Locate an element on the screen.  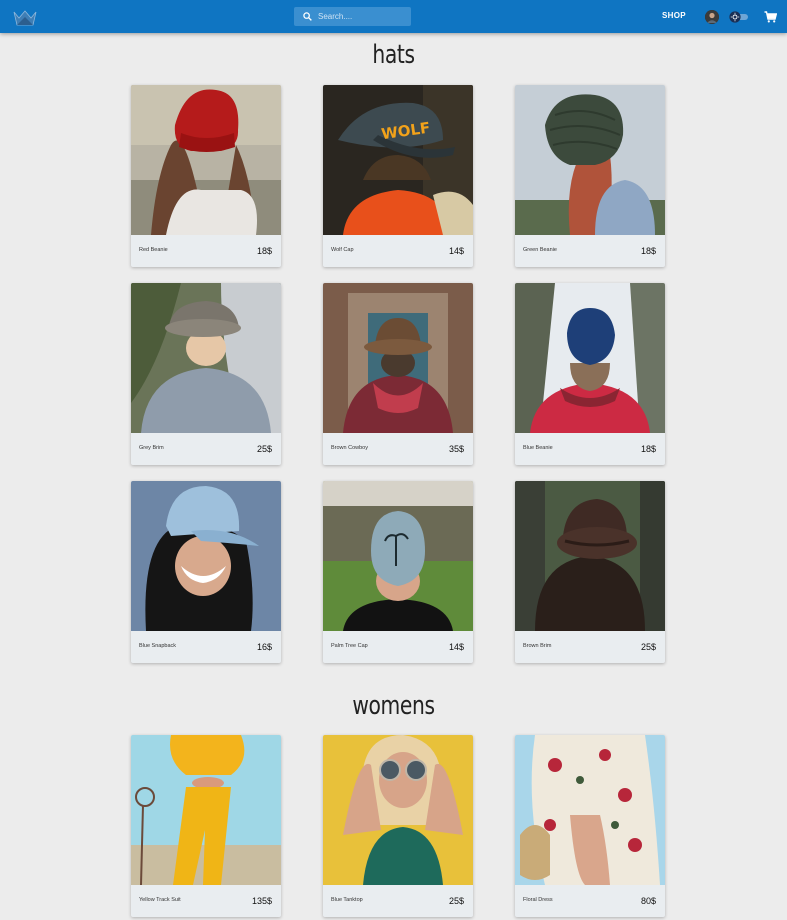
crown-logo-icon is located at coordinates (25, 18).